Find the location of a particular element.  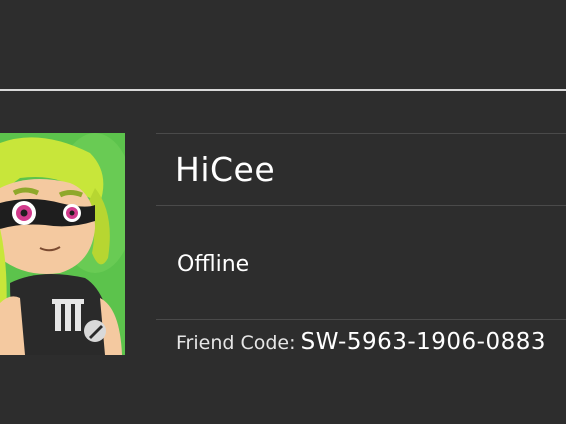

friend-code-row: Friend Code: SW-5963-1906-0883 is located at coordinates (361, 342).